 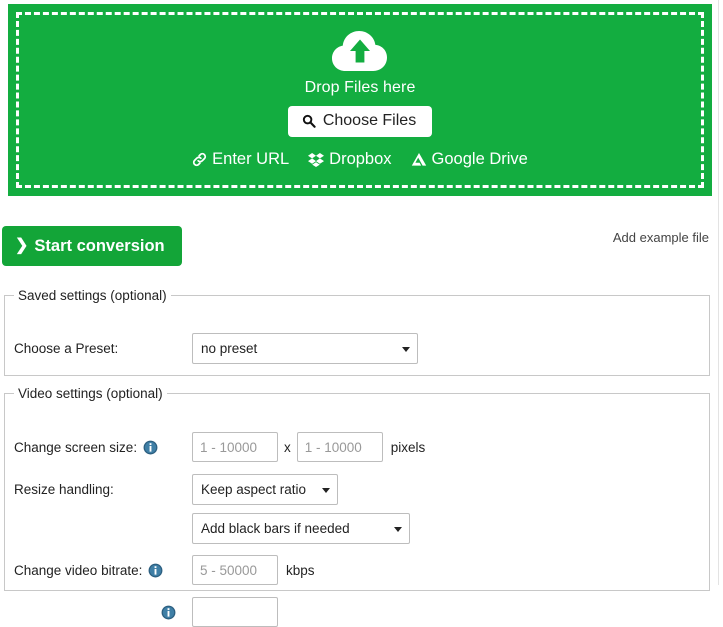 I want to click on enter-url-link: Enter URL, so click(x=240, y=159).